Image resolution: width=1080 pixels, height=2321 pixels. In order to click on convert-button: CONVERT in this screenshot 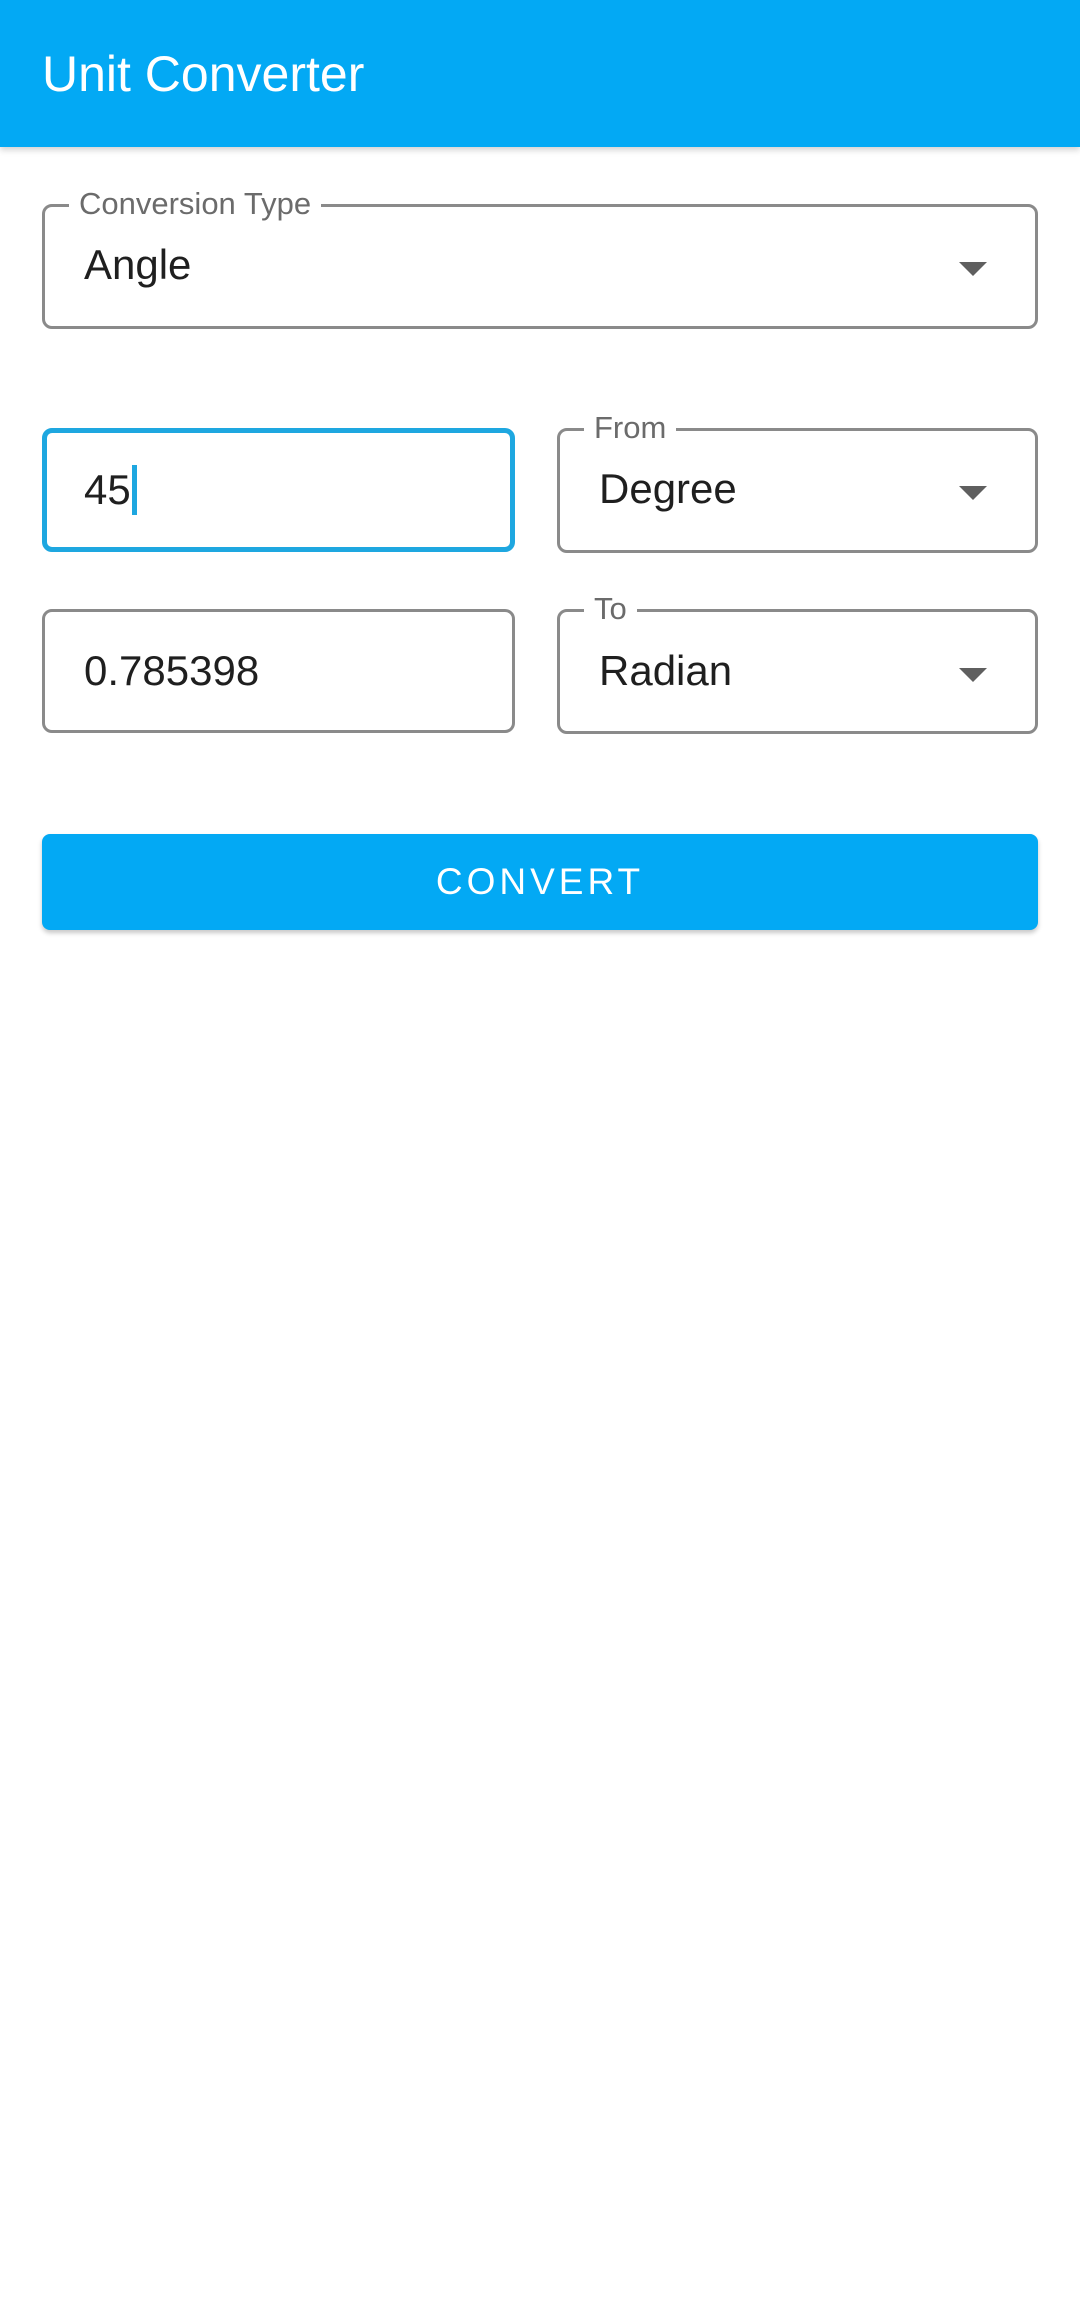, I will do `click(540, 882)`.